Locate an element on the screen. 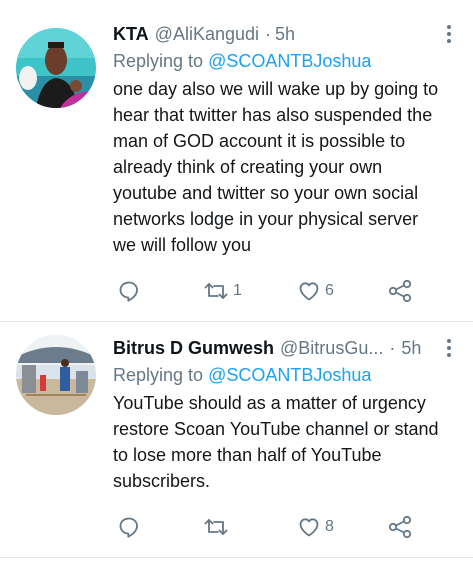 This screenshot has width=473, height=564. author-name: KTA is located at coordinates (131, 34).